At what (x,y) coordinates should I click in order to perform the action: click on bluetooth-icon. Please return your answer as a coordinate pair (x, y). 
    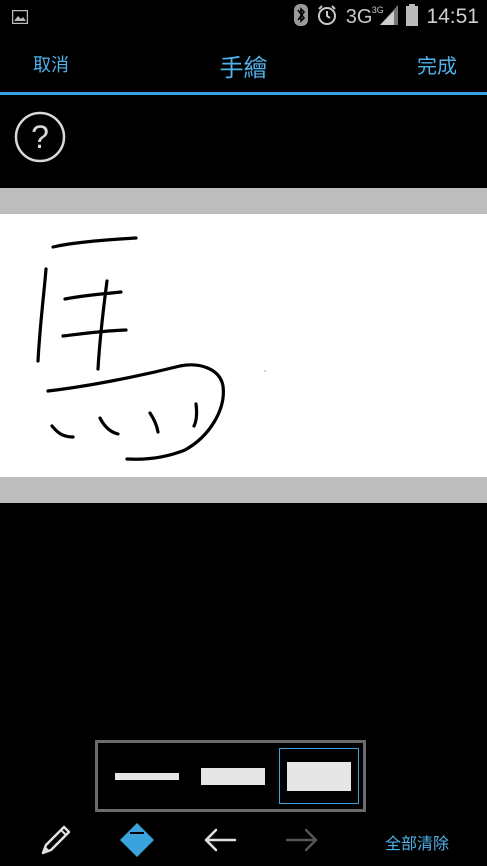
    Looking at the image, I should click on (300, 17).